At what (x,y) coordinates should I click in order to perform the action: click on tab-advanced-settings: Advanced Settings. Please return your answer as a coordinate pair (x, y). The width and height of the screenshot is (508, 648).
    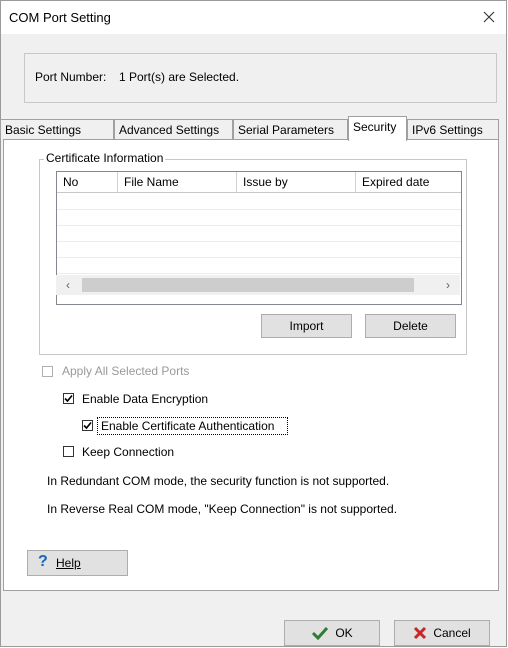
    Looking at the image, I should click on (173, 129).